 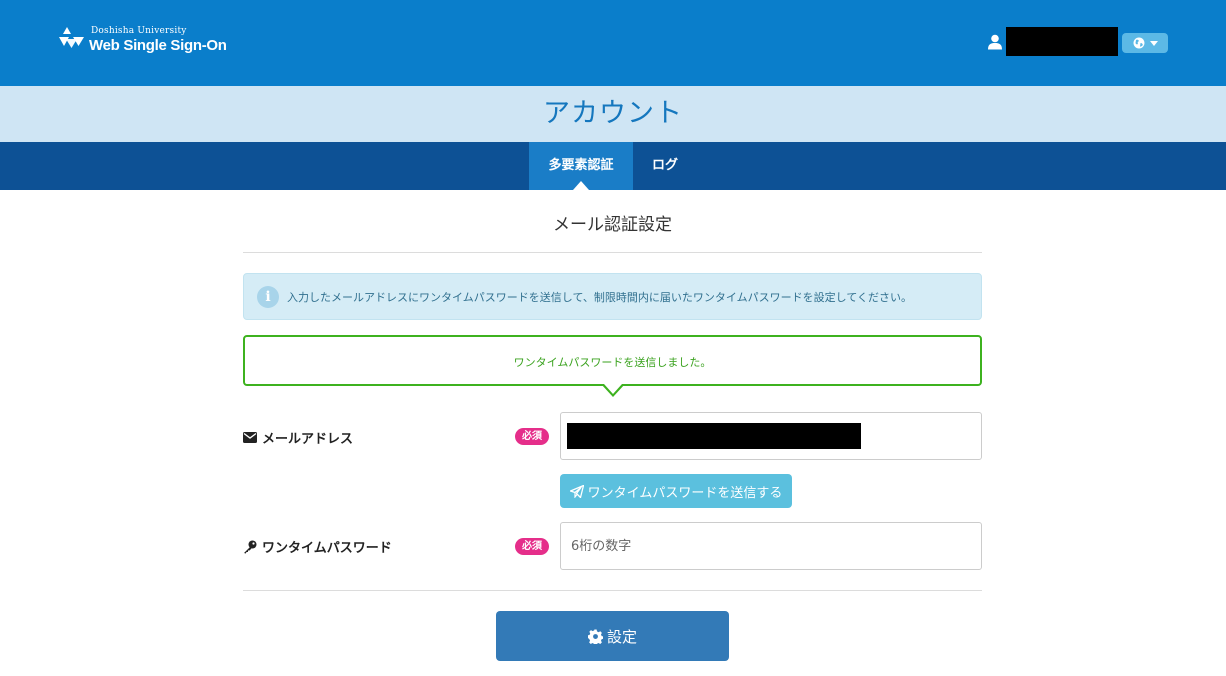 I want to click on page-title-band: アカウント, so click(x=613, y=114).